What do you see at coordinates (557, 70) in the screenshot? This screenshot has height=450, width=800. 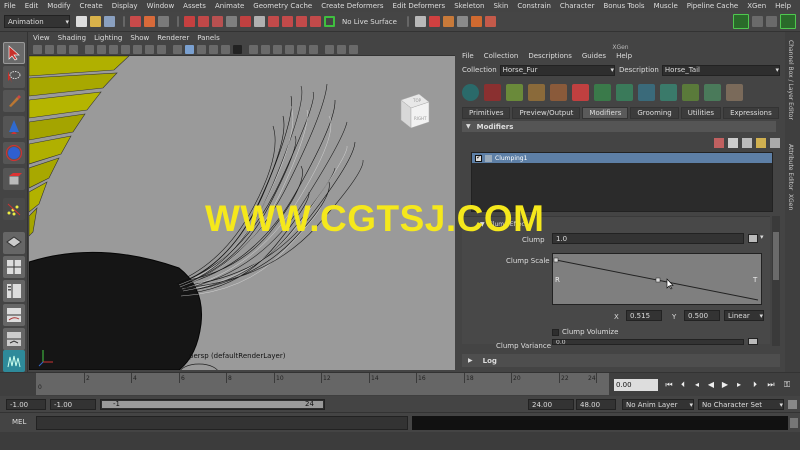 I see `collection-select: Horse_Fur ▾` at bounding box center [557, 70].